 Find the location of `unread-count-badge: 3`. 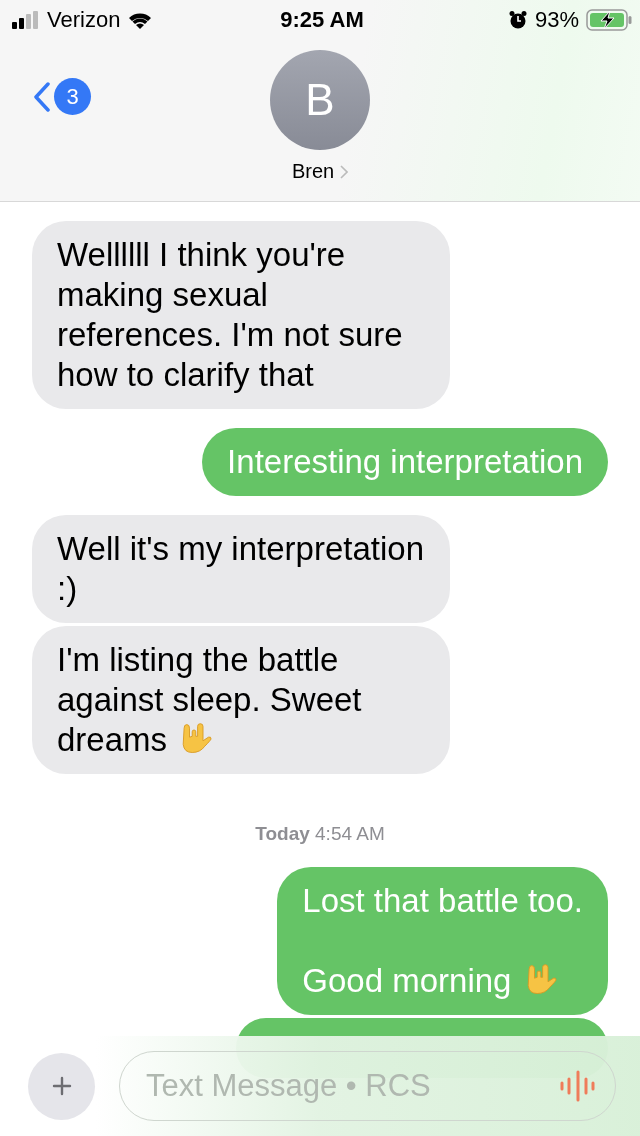

unread-count-badge: 3 is located at coordinates (72, 96).